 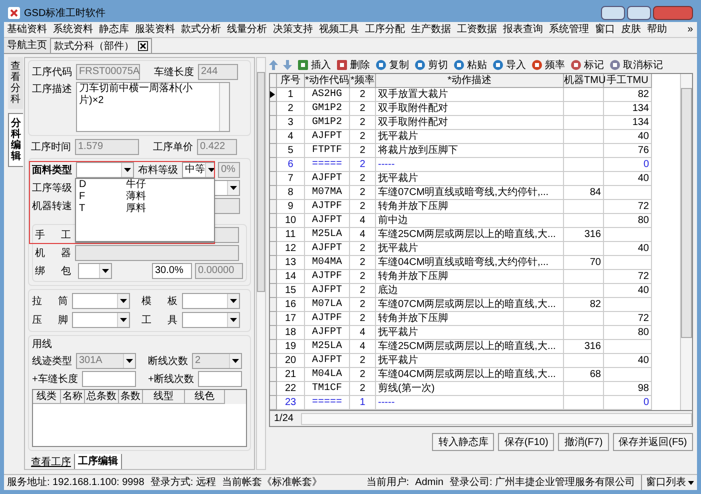 What do you see at coordinates (639, 13) in the screenshot?
I see `maximize-button` at bounding box center [639, 13].